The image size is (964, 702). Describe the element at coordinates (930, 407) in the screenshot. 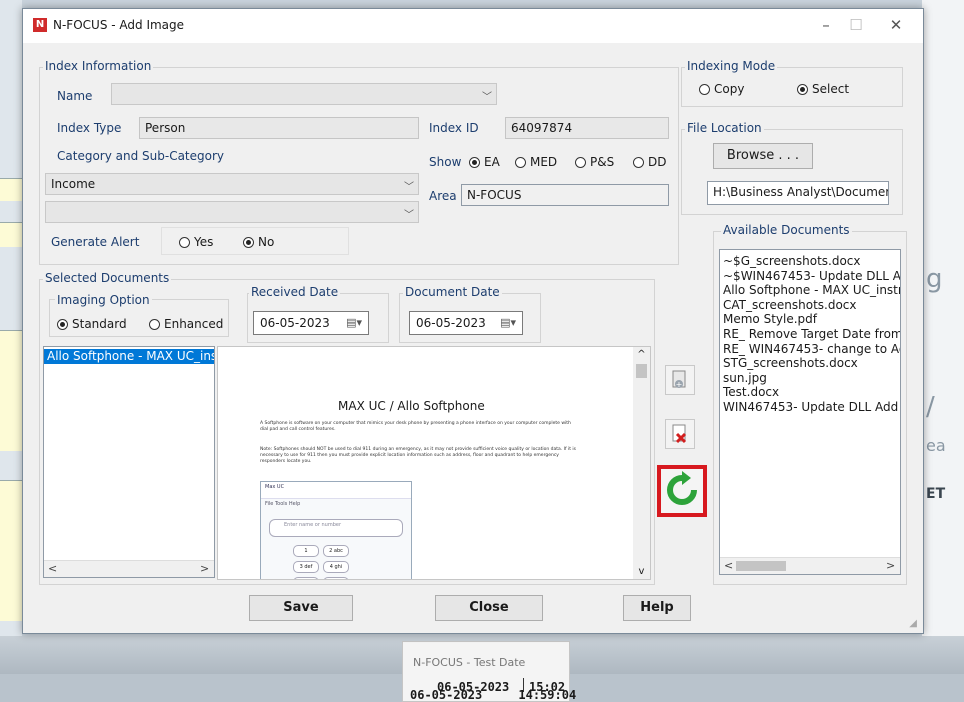

I see `background-fragment: /` at that location.